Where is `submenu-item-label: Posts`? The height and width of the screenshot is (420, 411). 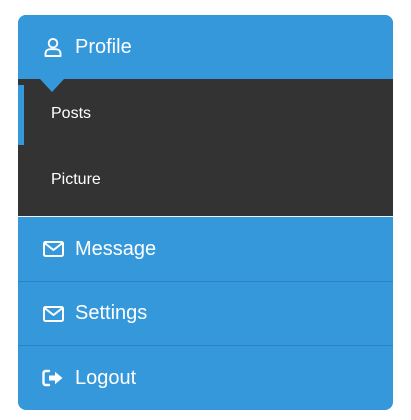
submenu-item-label: Posts is located at coordinates (71, 113).